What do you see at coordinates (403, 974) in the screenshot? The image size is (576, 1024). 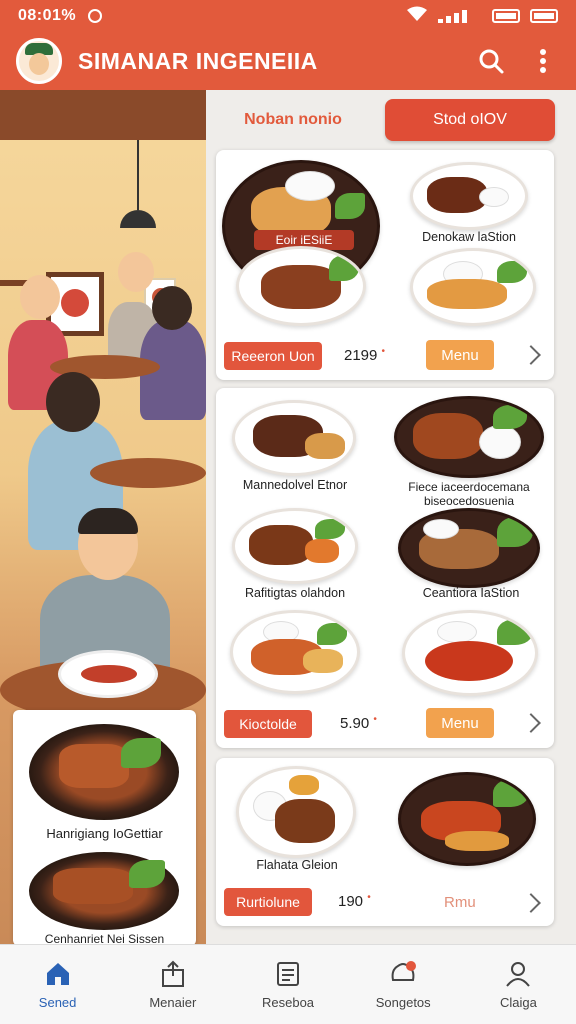 I see `notification-icon` at bounding box center [403, 974].